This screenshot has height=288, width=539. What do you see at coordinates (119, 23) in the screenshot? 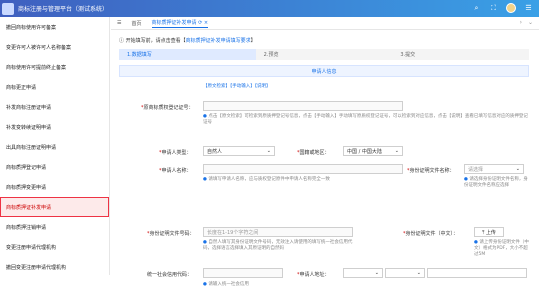
I see `hamburger-icon: ☰` at bounding box center [119, 23].